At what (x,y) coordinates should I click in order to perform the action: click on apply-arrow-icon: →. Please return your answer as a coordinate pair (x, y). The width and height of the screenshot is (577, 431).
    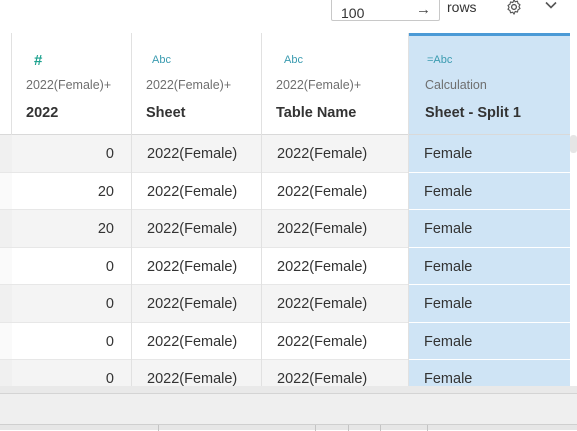
    Looking at the image, I should click on (423, 9).